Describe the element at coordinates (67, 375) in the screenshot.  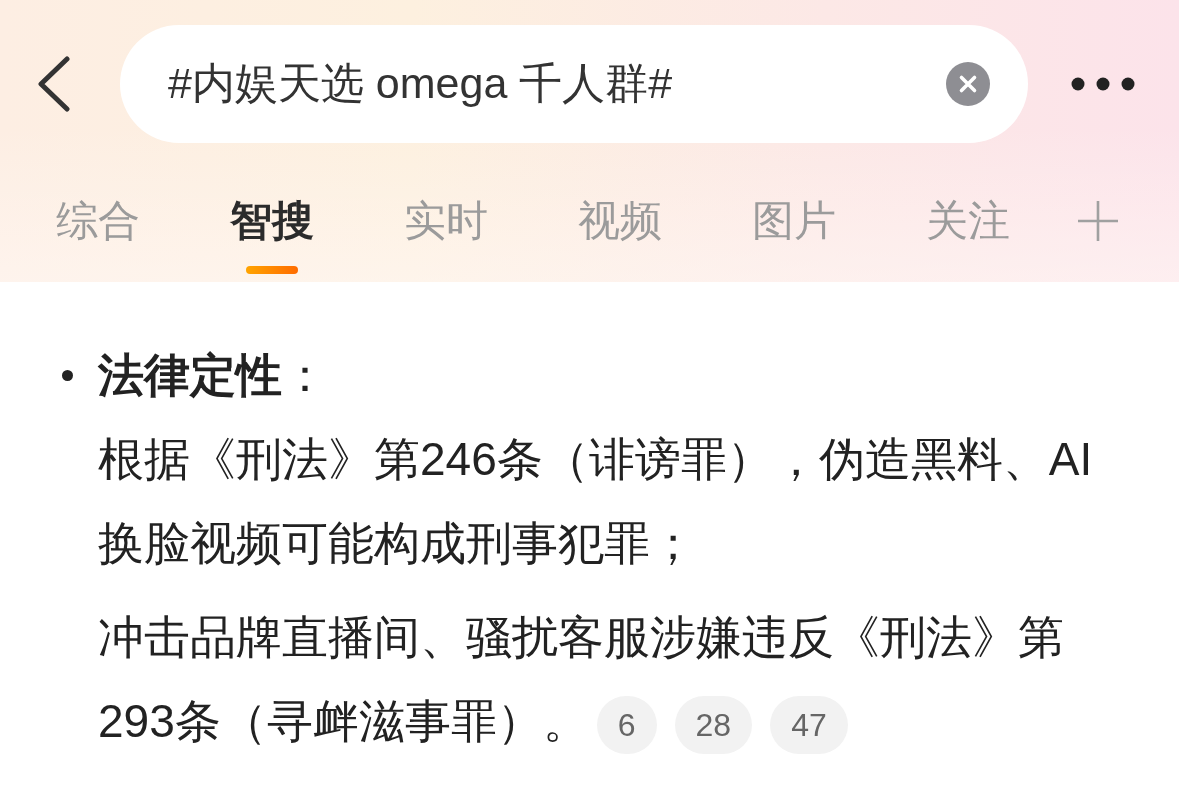
I see `bullet-icon` at that location.